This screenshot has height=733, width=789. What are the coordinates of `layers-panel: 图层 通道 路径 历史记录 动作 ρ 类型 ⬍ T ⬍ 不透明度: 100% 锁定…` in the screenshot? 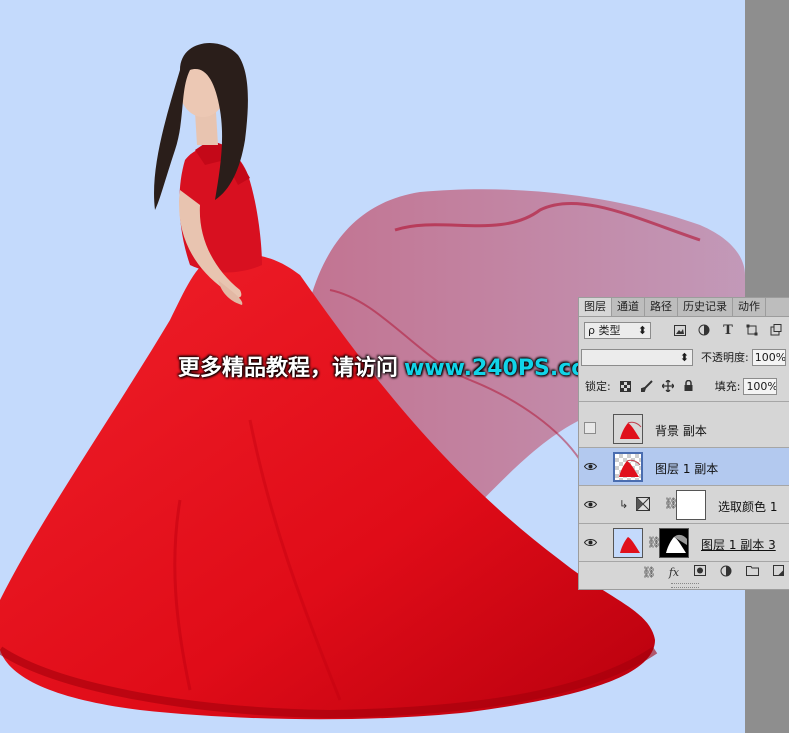 It's located at (683, 443).